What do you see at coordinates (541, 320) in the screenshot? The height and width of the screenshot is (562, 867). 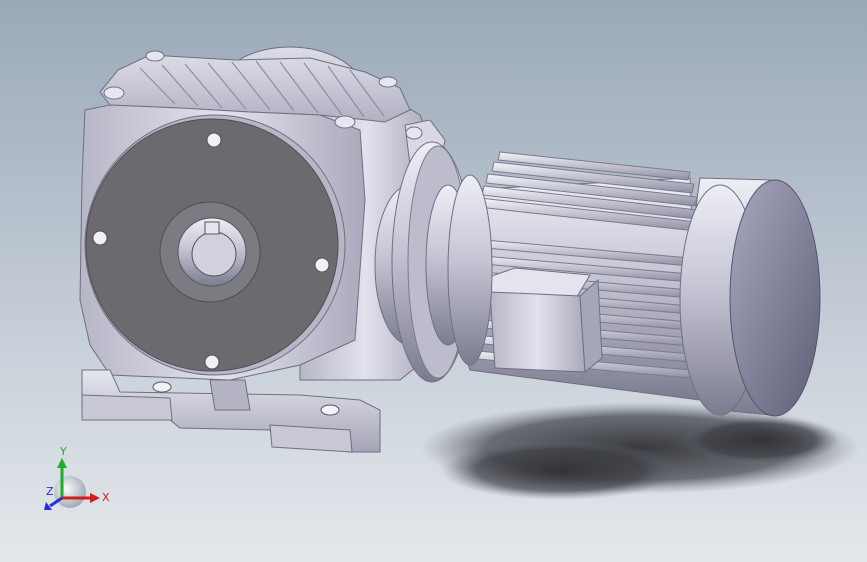 I see `terminal-box` at bounding box center [541, 320].